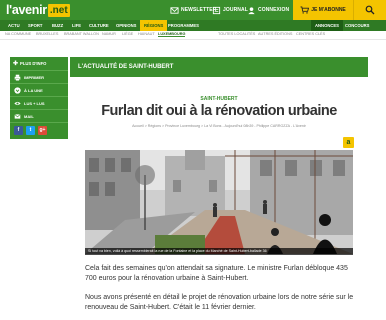 This screenshot has height=320, width=386. I want to click on newsletter-link: NEWSLETTER, so click(193, 10).